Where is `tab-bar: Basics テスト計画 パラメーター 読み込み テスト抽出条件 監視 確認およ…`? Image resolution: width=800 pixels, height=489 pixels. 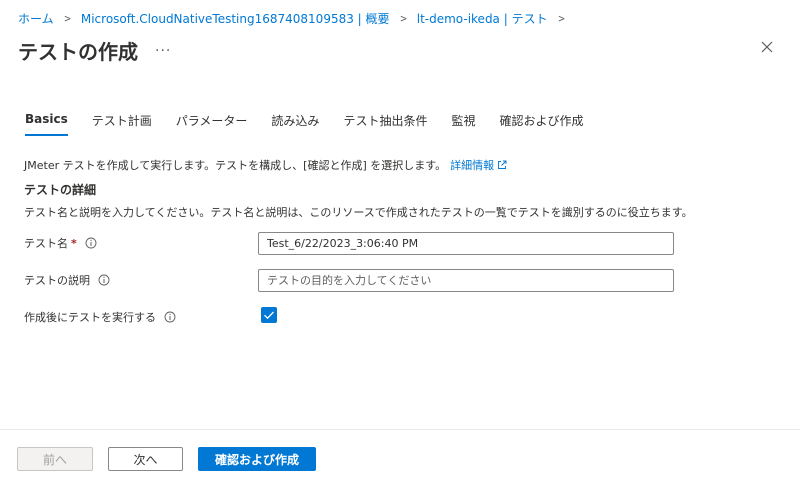
tab-bar: Basics テスト計画 パラメーター 読み込み テスト抽出条件 監視 確認およ… is located at coordinates (316, 124).